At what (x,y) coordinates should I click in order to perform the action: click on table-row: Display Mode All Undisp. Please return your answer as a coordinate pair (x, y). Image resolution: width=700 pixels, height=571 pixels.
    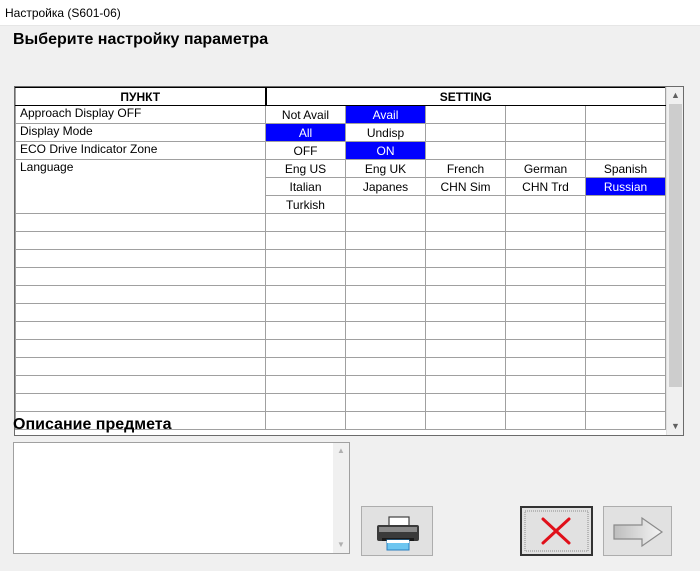
    Looking at the image, I should click on (340, 132).